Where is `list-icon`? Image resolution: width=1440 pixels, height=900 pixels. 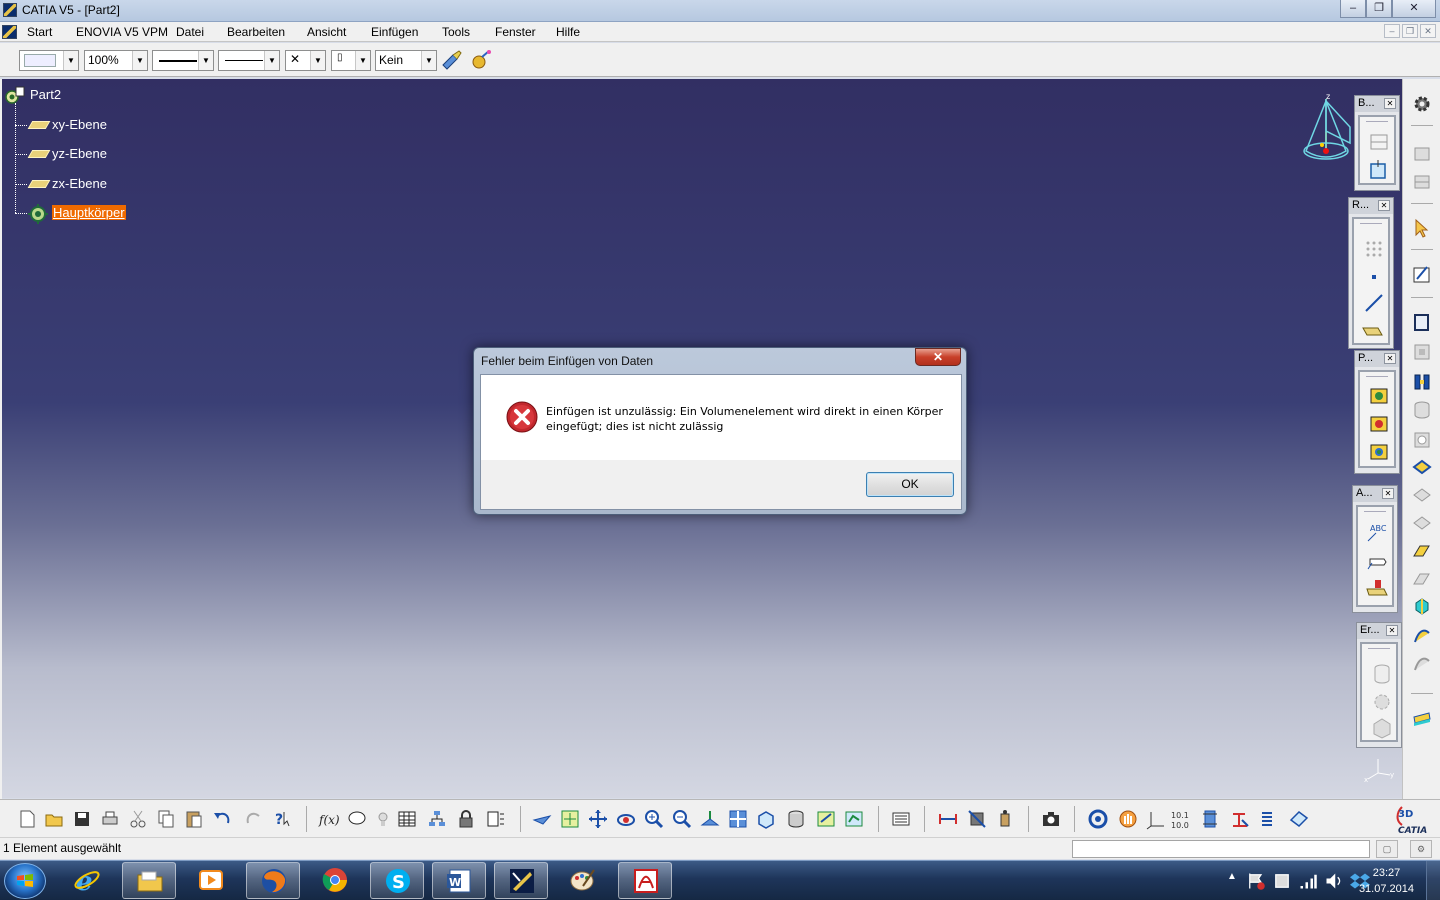
list-icon is located at coordinates (1267, 819).